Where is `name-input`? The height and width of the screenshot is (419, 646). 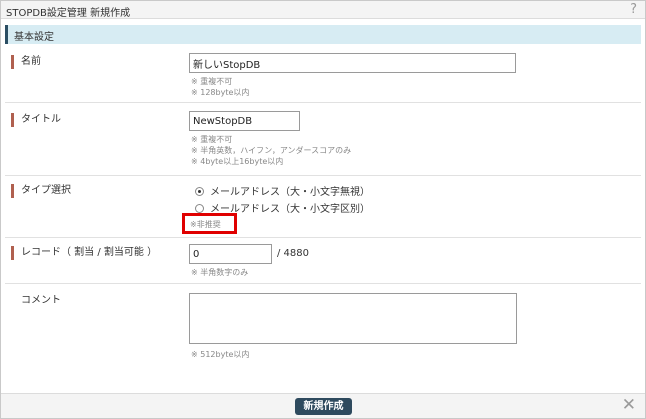
name-input is located at coordinates (352, 63).